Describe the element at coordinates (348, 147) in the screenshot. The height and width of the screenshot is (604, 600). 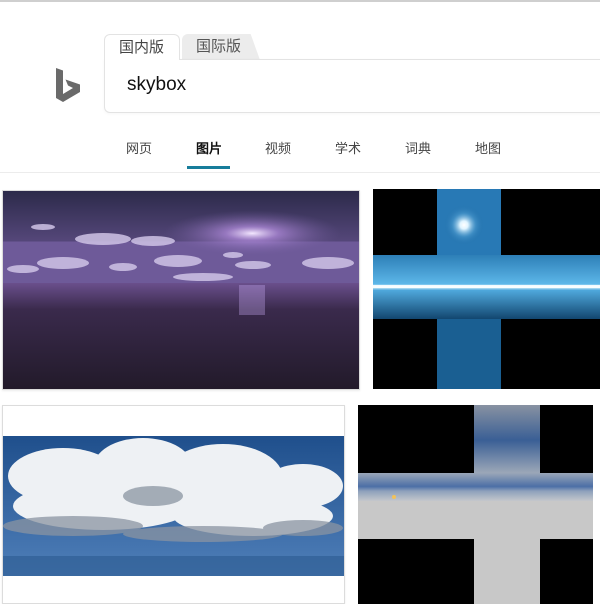
I see `nav-item-academic: 学术` at that location.